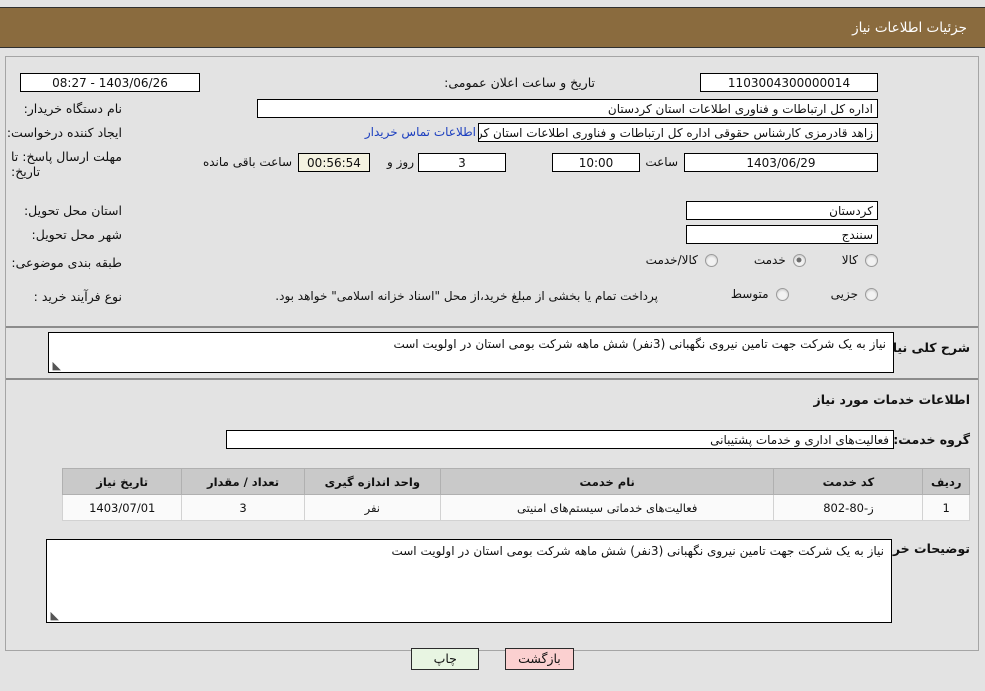 The image size is (985, 691). I want to click on request-creator-label-wrap: ایجاد کننده درخواست:, so click(64, 132).